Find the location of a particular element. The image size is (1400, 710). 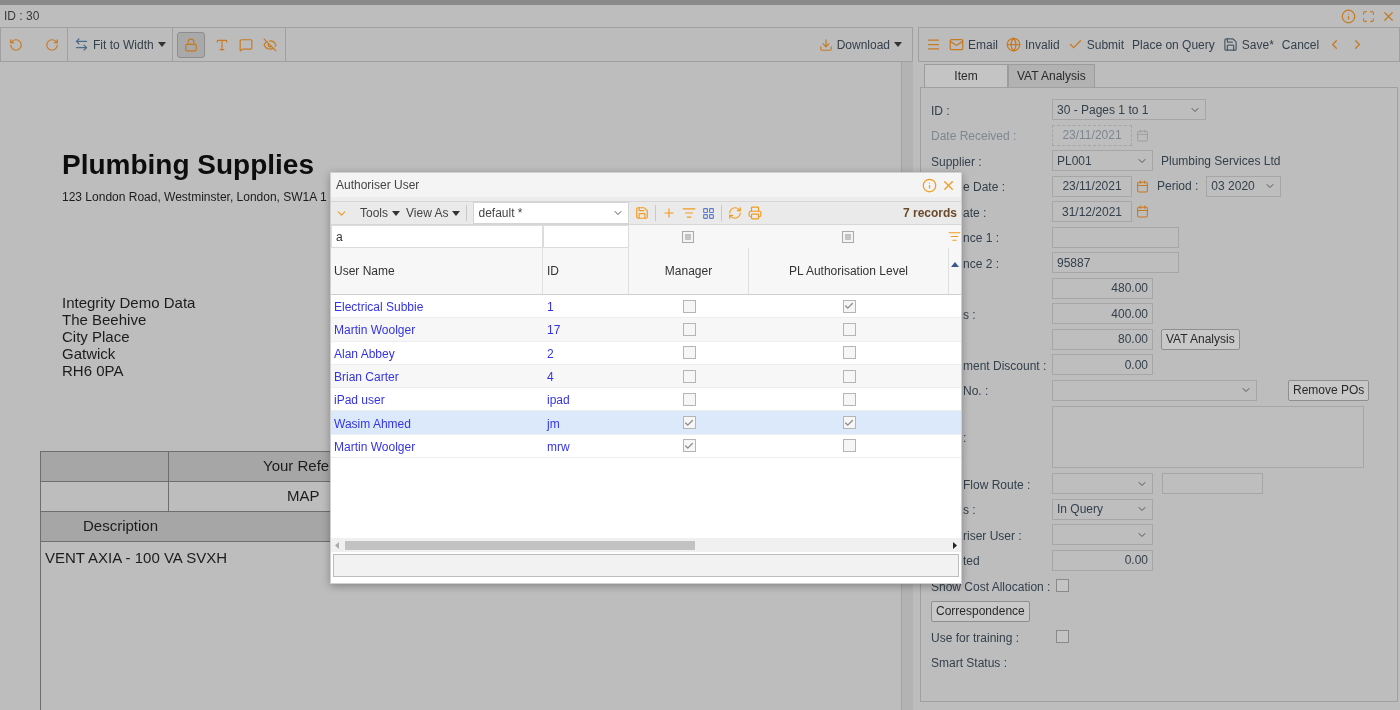

user-name-link: Electrical Subbie is located at coordinates (379, 307).